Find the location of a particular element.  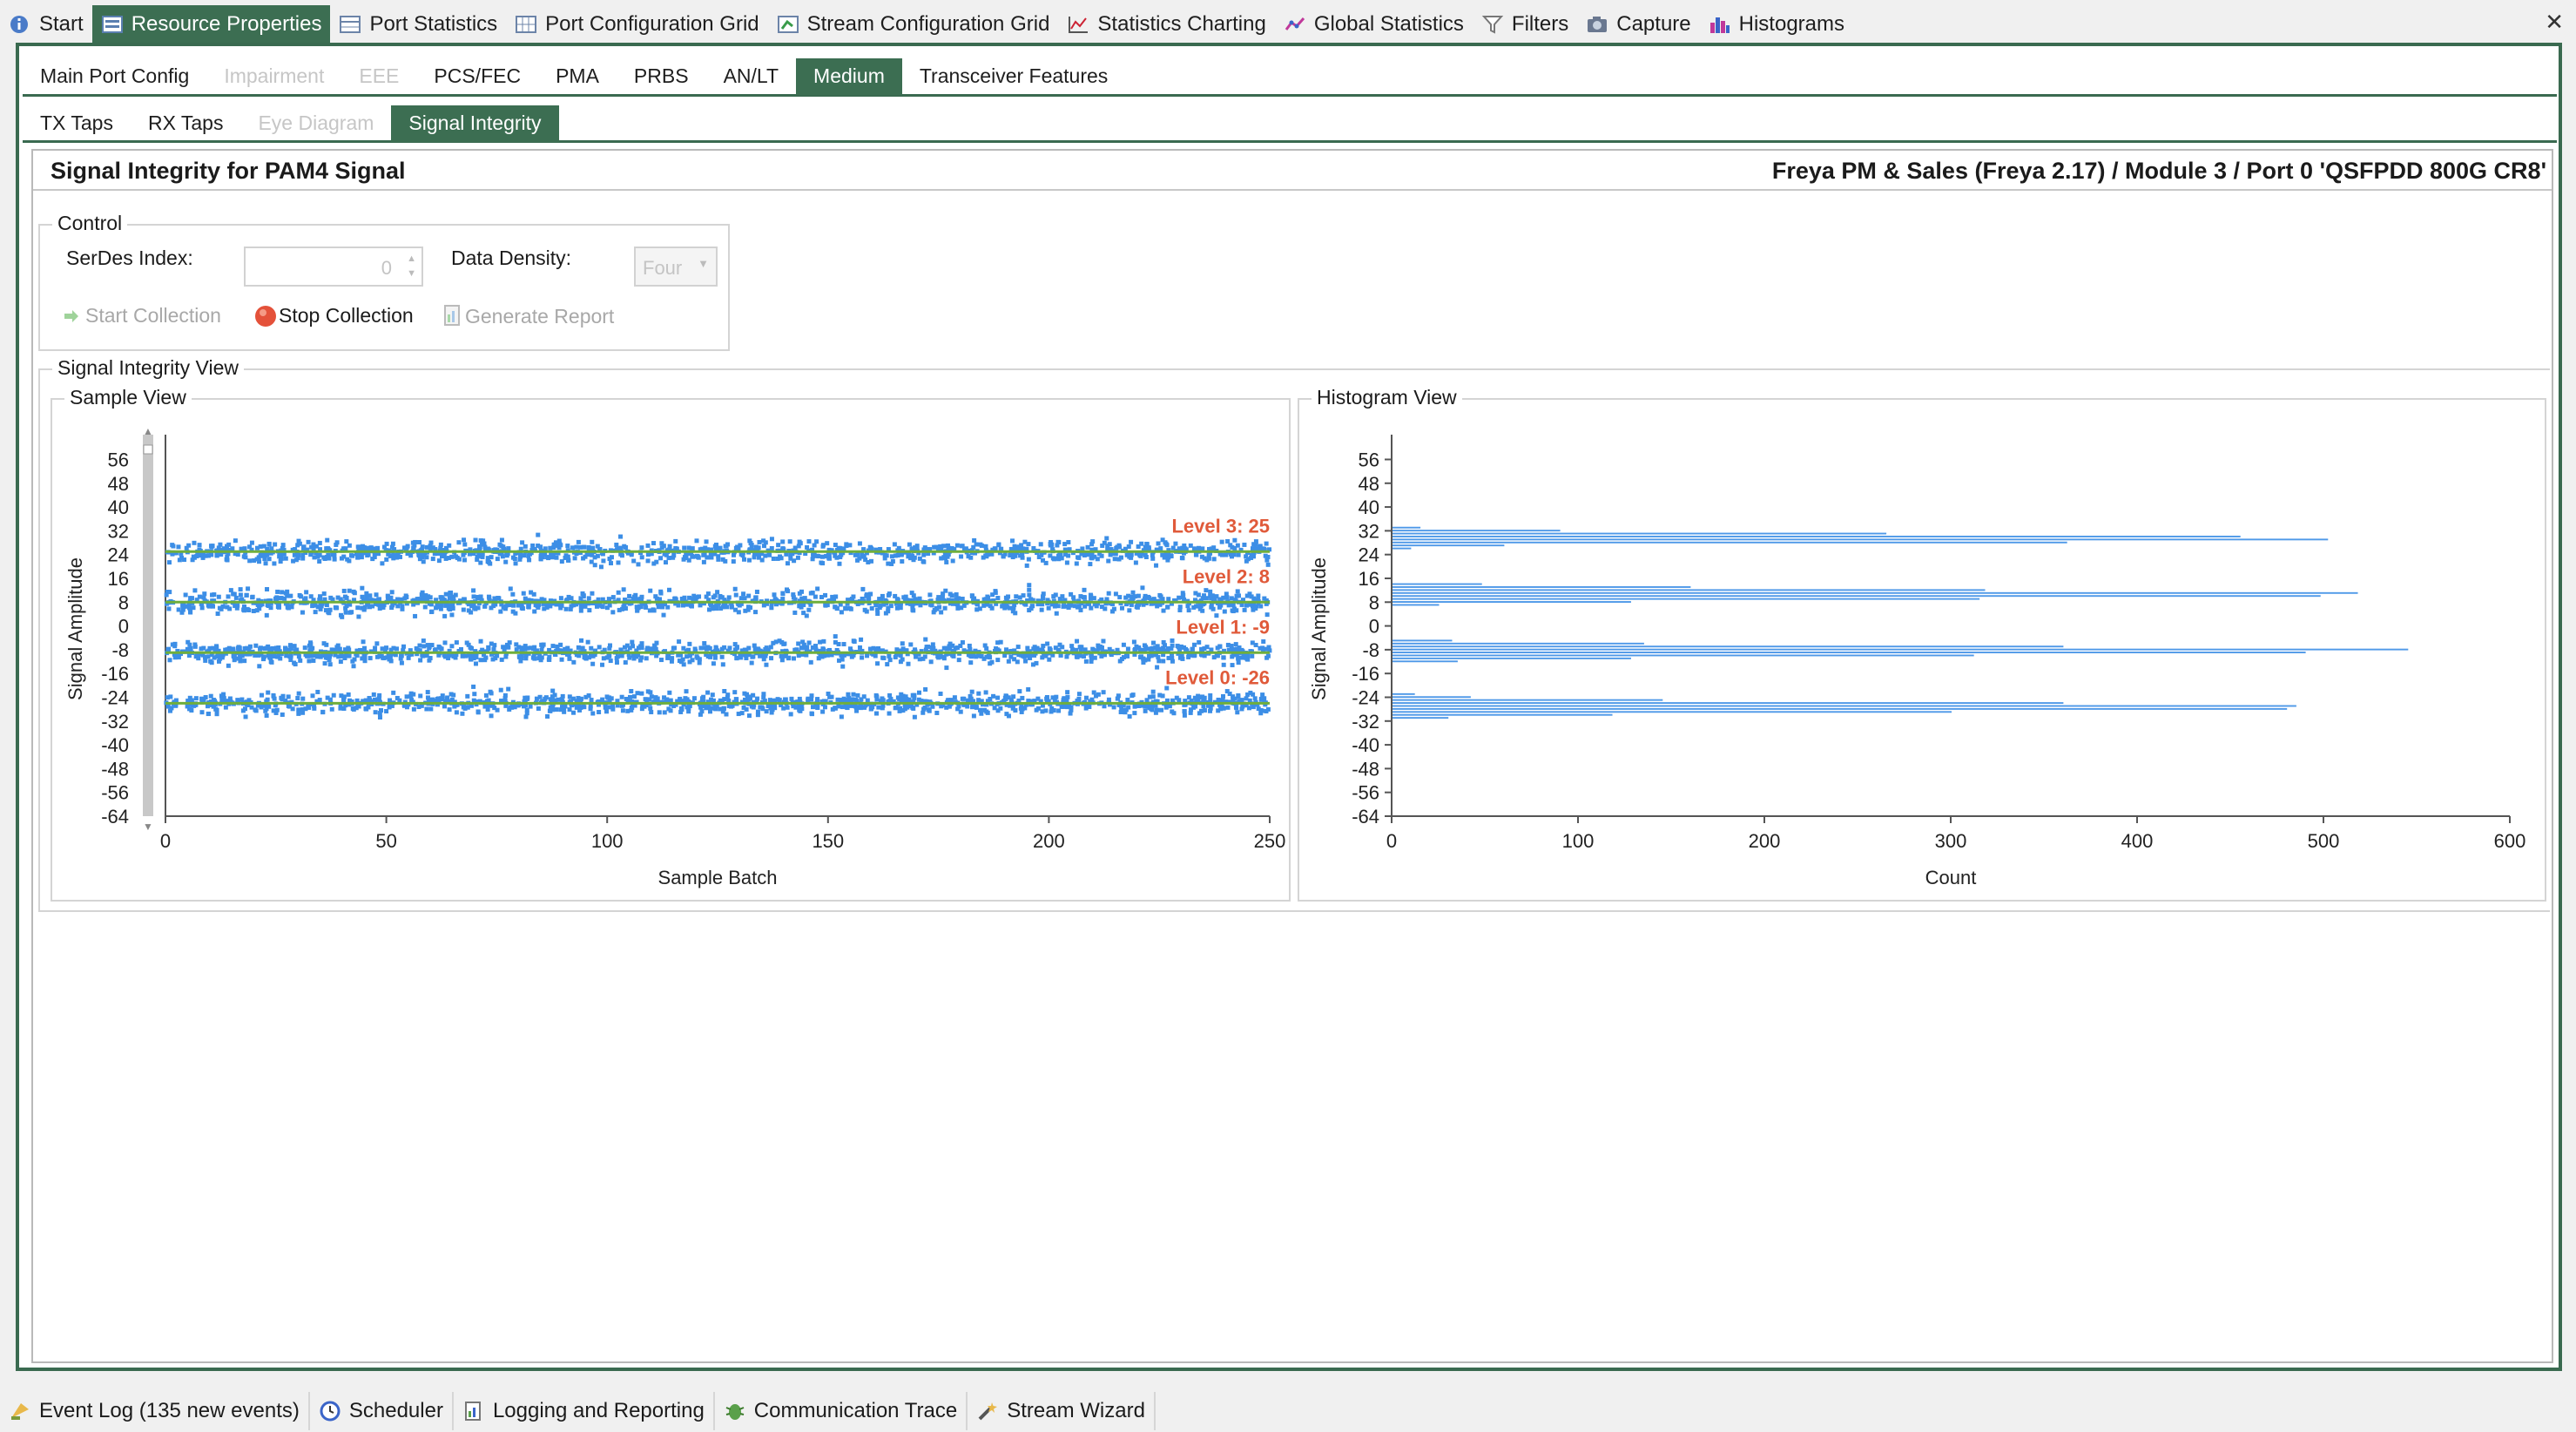

tab-event-log: Event Log (135 new events) is located at coordinates (155, 1411).